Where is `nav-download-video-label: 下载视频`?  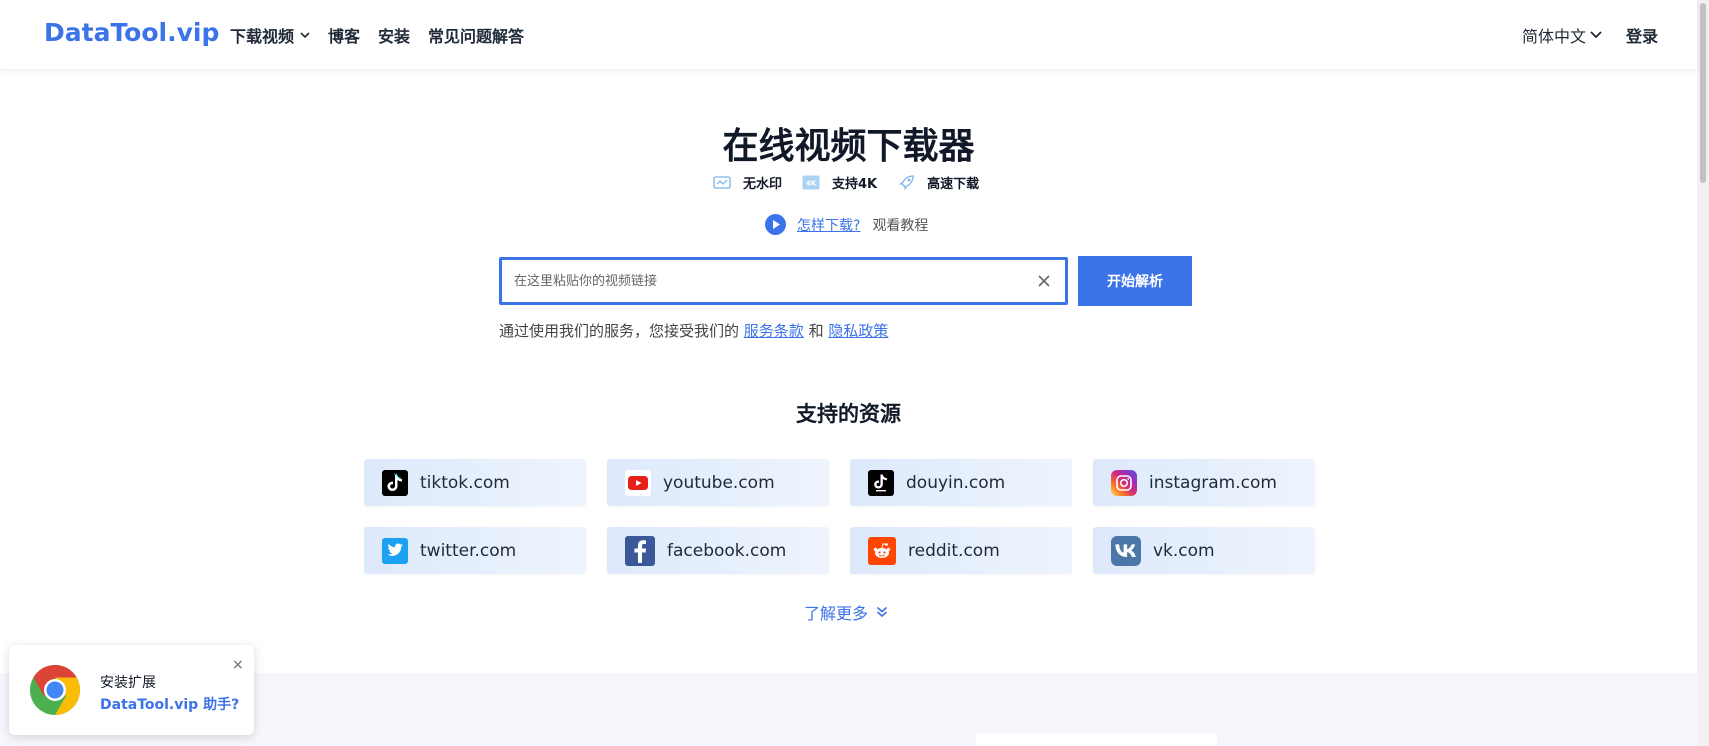 nav-download-video-label: 下载视频 is located at coordinates (262, 36).